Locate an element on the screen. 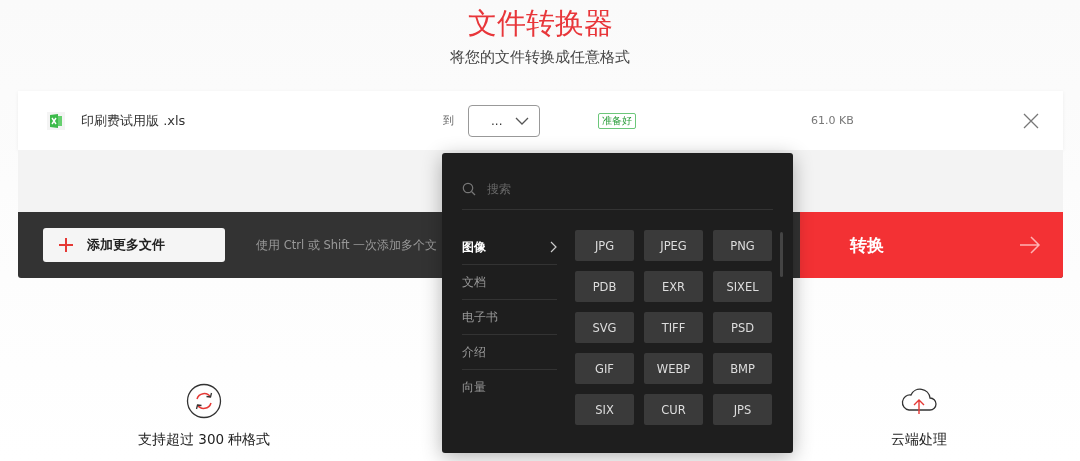  format-option: PDB is located at coordinates (604, 286).